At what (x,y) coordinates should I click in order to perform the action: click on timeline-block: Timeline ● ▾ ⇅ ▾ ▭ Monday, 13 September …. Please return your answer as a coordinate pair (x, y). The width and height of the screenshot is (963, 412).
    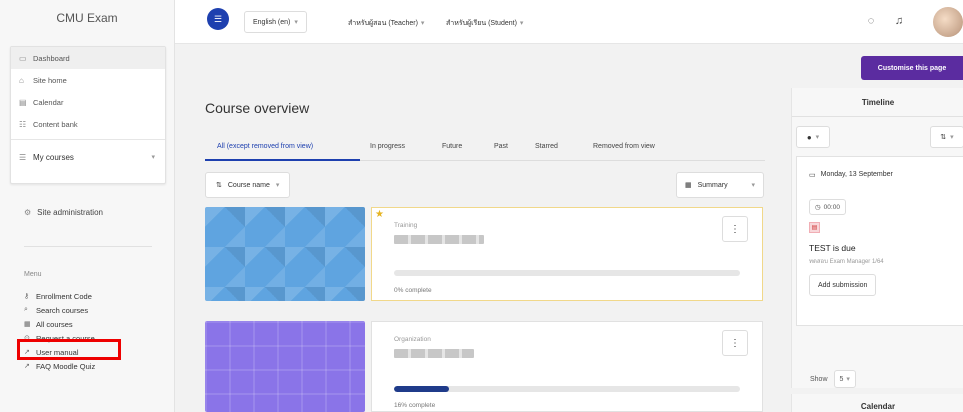
    Looking at the image, I should click on (877, 238).